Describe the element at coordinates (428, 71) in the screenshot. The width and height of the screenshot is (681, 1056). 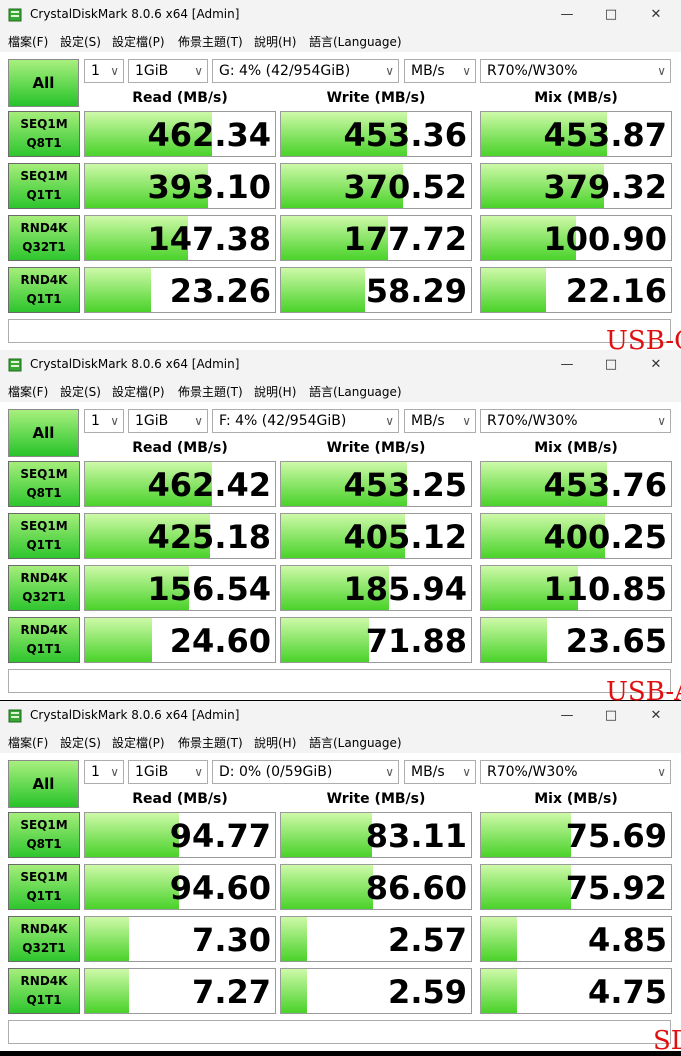
I see `unit-value: MB/s` at that location.